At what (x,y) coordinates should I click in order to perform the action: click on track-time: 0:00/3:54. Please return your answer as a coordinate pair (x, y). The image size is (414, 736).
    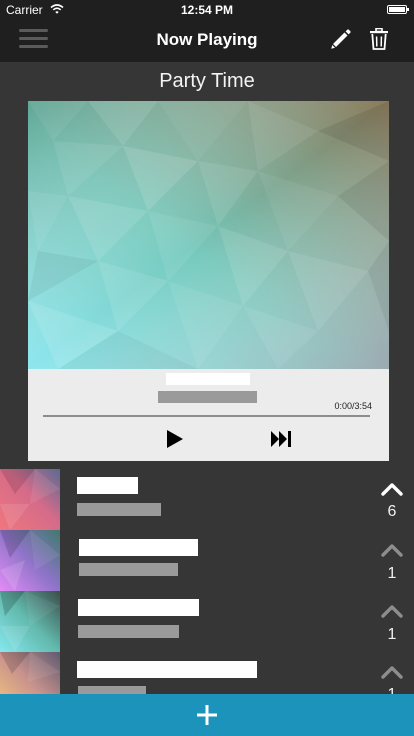
    Looking at the image, I should click on (353, 406).